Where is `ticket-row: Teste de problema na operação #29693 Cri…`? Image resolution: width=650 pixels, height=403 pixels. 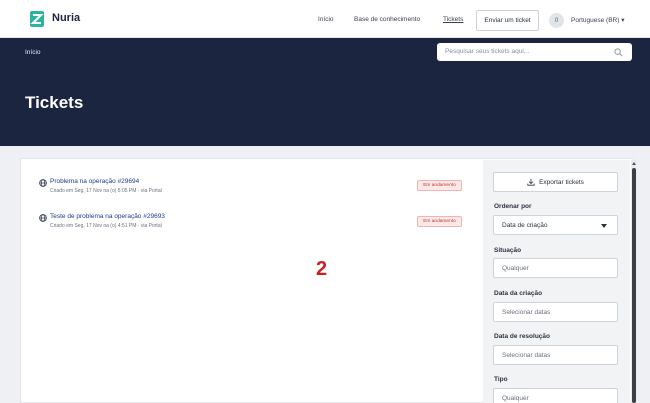
ticket-row: Teste de problema na operação #29693 Cri… is located at coordinates (254, 225).